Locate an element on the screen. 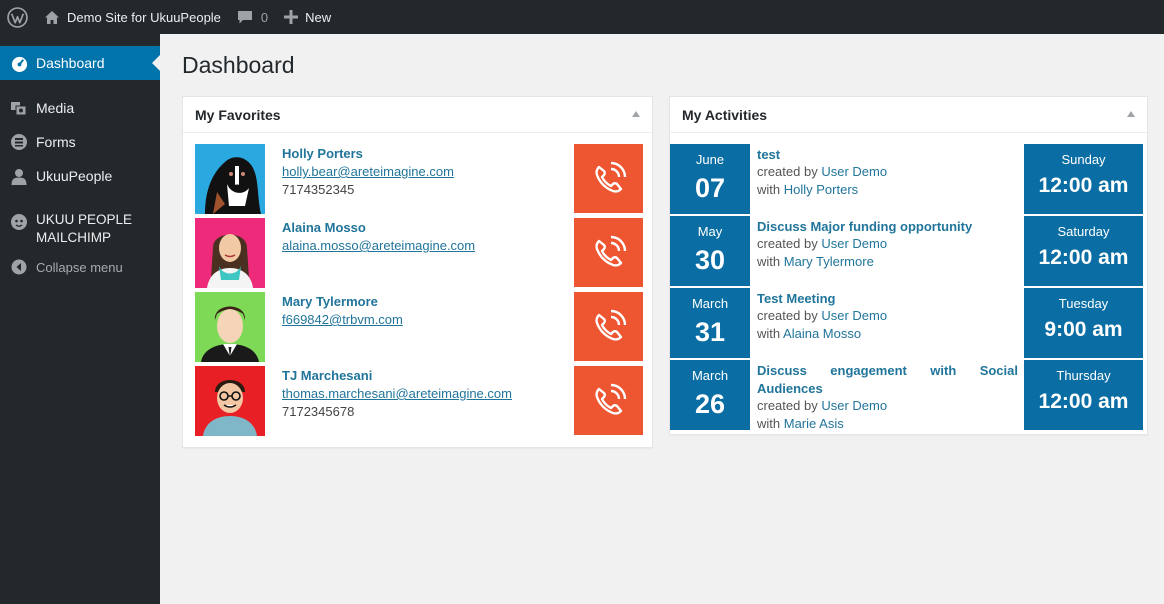 The width and height of the screenshot is (1164, 604). widget-title: My Favorites is located at coordinates (238, 114).